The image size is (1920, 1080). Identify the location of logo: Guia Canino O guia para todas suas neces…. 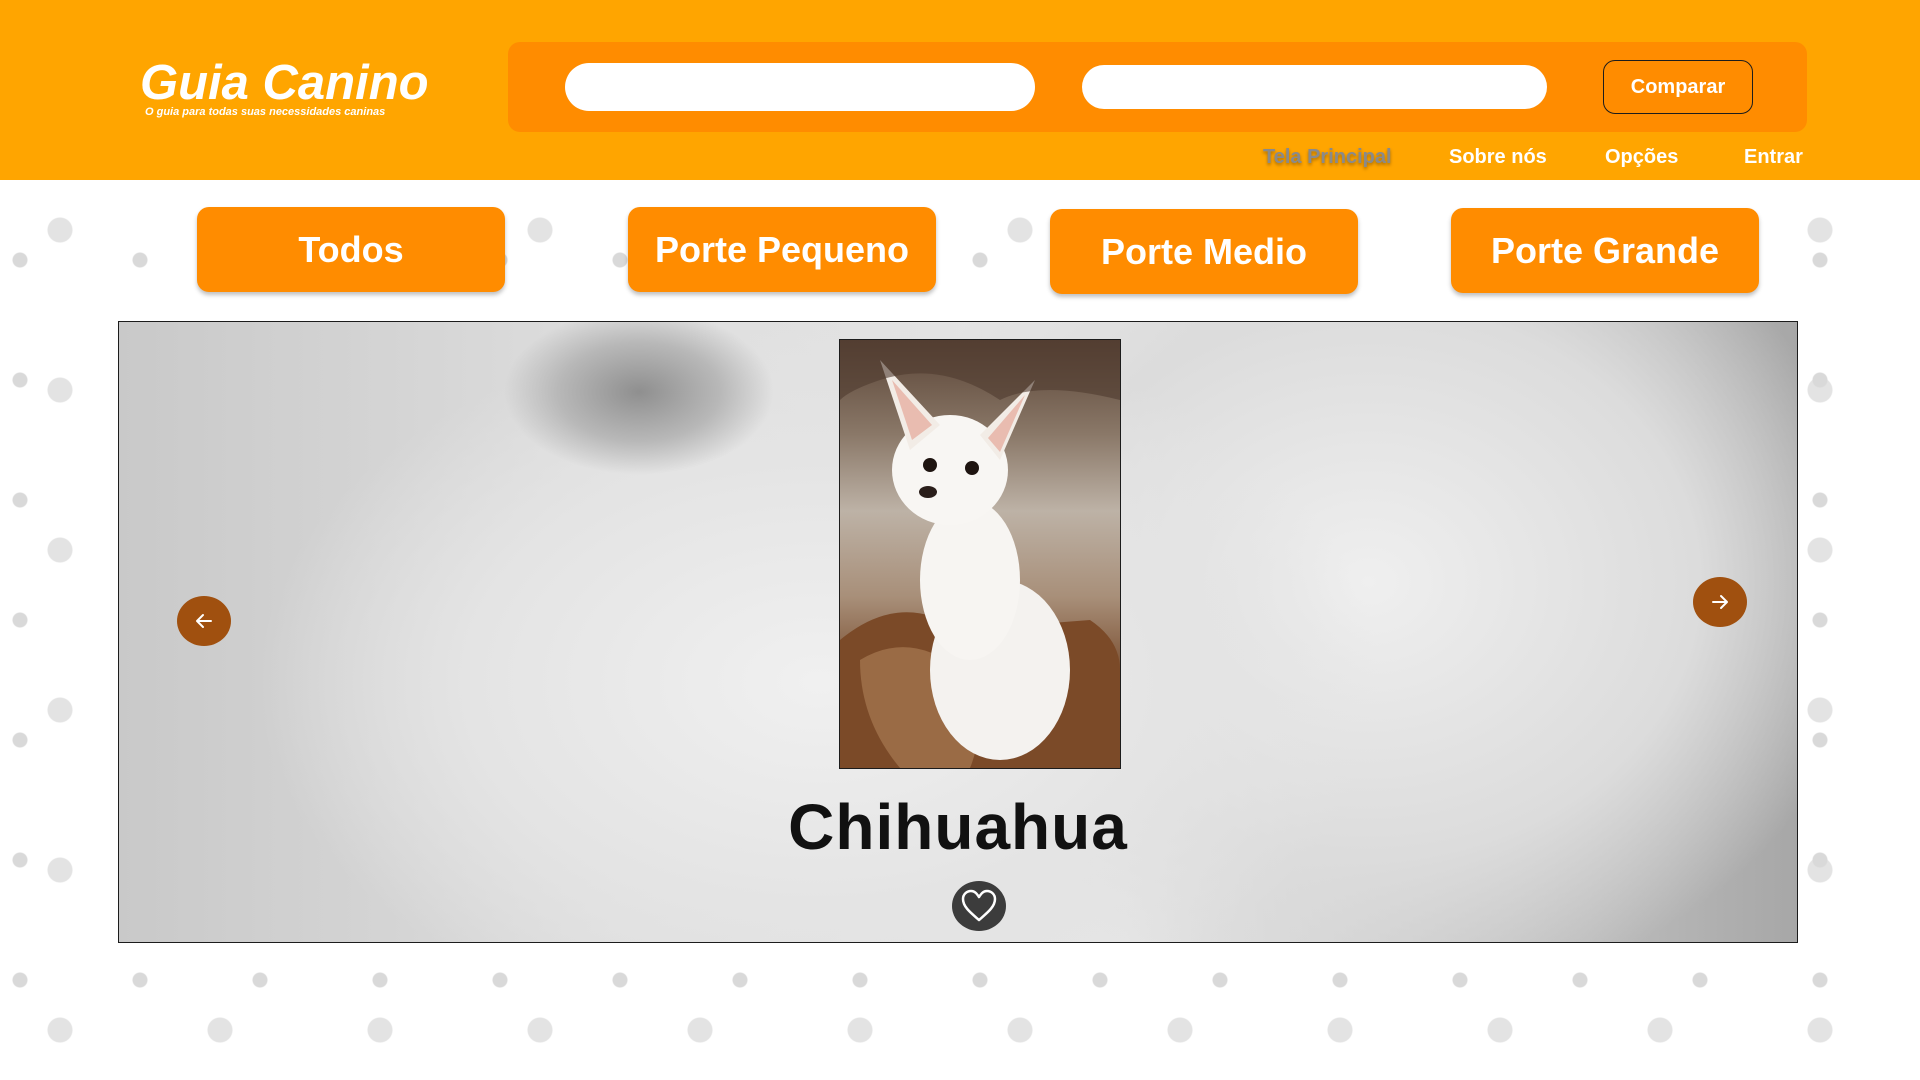
(284, 87).